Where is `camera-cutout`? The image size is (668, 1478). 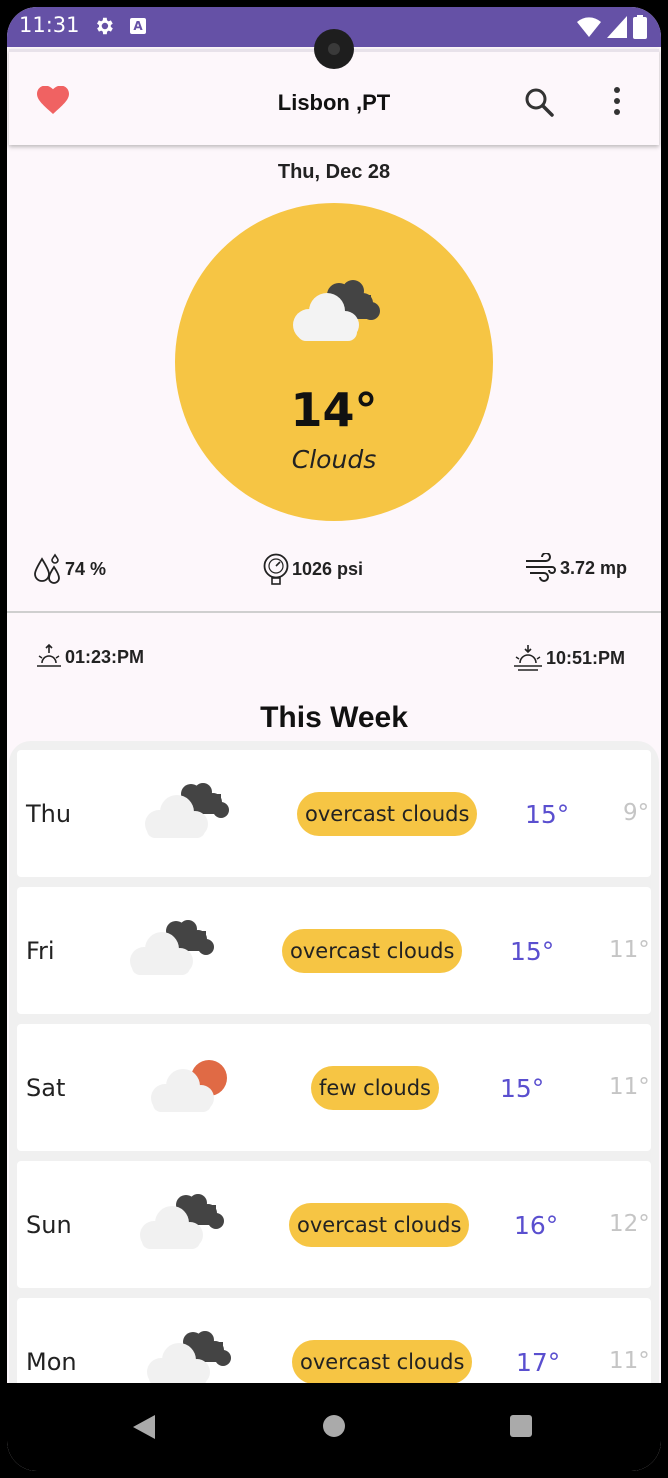 camera-cutout is located at coordinates (334, 49).